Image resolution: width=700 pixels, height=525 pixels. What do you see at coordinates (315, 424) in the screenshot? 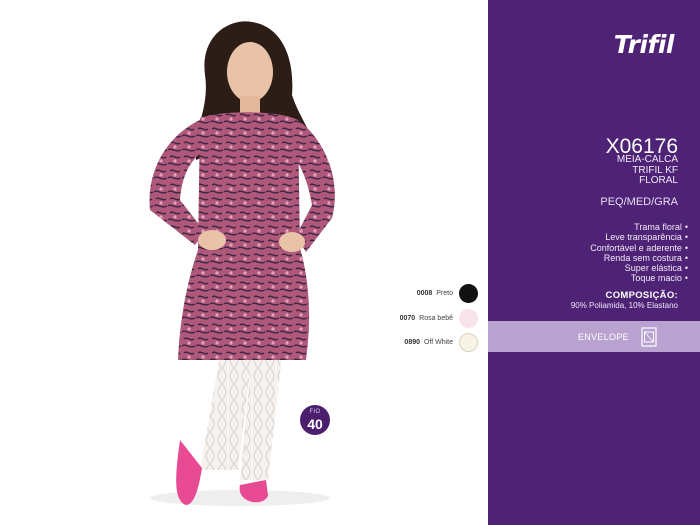
I see `fio-value: 40` at bounding box center [315, 424].